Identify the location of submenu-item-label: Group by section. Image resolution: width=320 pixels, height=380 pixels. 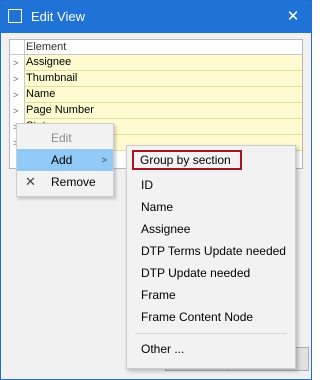
(185, 160).